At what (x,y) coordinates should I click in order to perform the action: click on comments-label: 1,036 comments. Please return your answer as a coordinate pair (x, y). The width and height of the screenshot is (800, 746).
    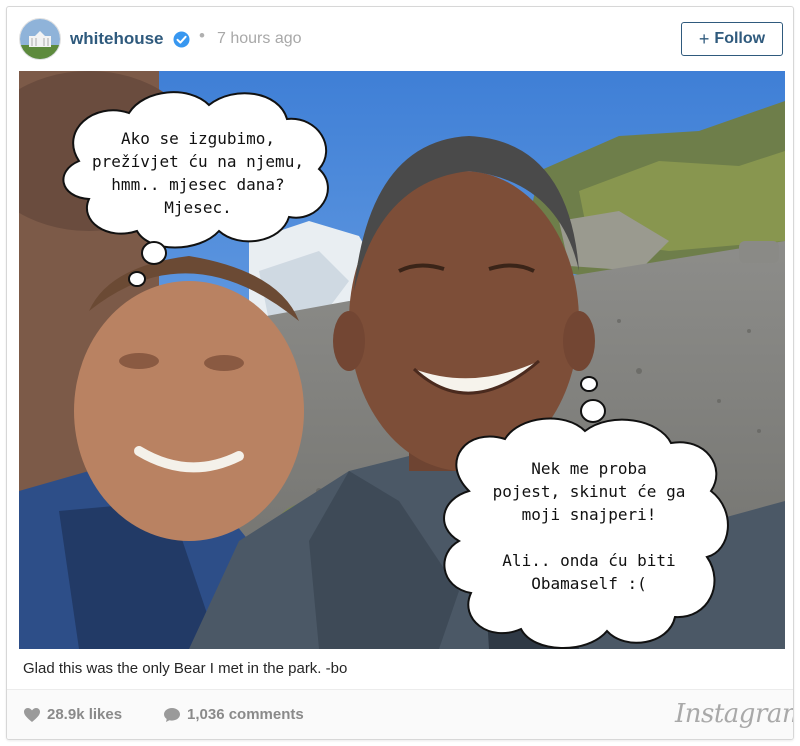
    Looking at the image, I should click on (245, 714).